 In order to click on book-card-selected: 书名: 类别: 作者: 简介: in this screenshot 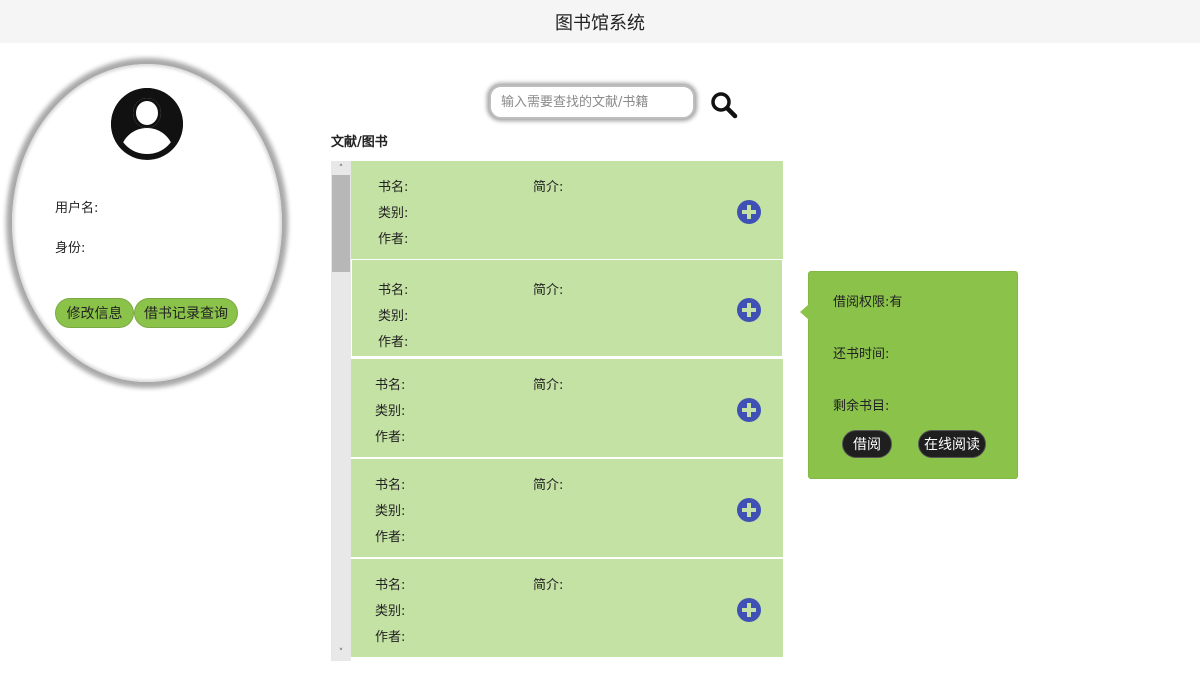, I will do `click(567, 308)`.